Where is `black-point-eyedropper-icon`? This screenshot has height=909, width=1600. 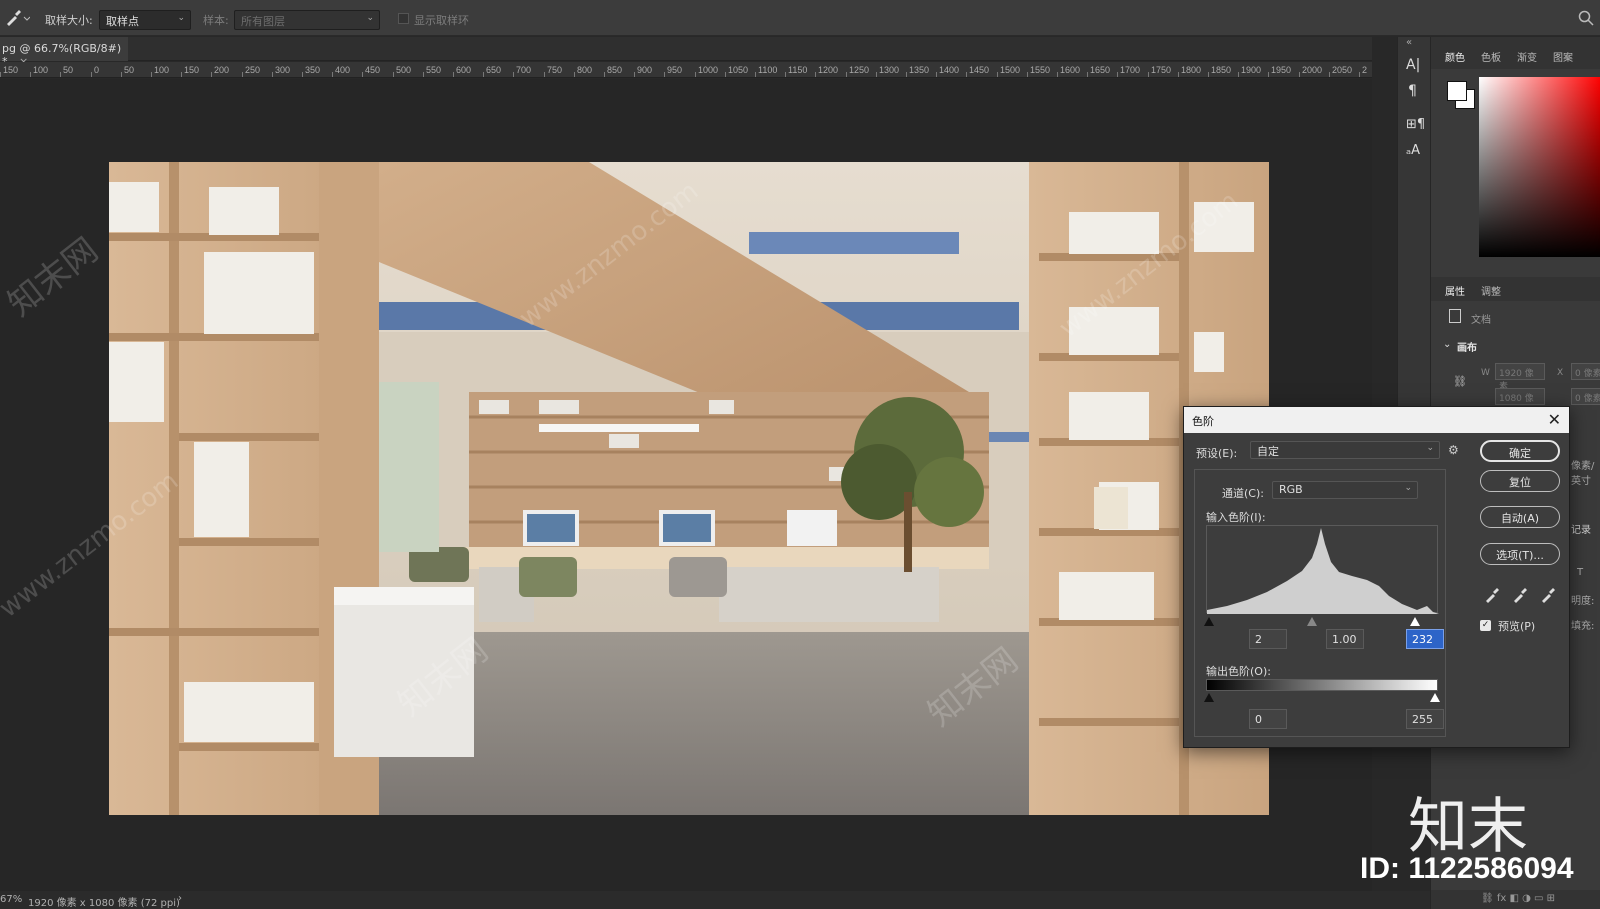
black-point-eyedropper-icon is located at coordinates (1492, 595).